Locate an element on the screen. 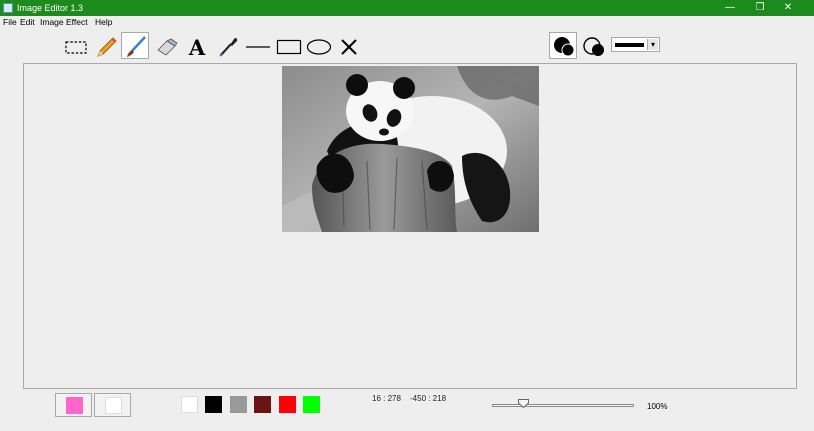  filled-shape-mode-button is located at coordinates (563, 45).